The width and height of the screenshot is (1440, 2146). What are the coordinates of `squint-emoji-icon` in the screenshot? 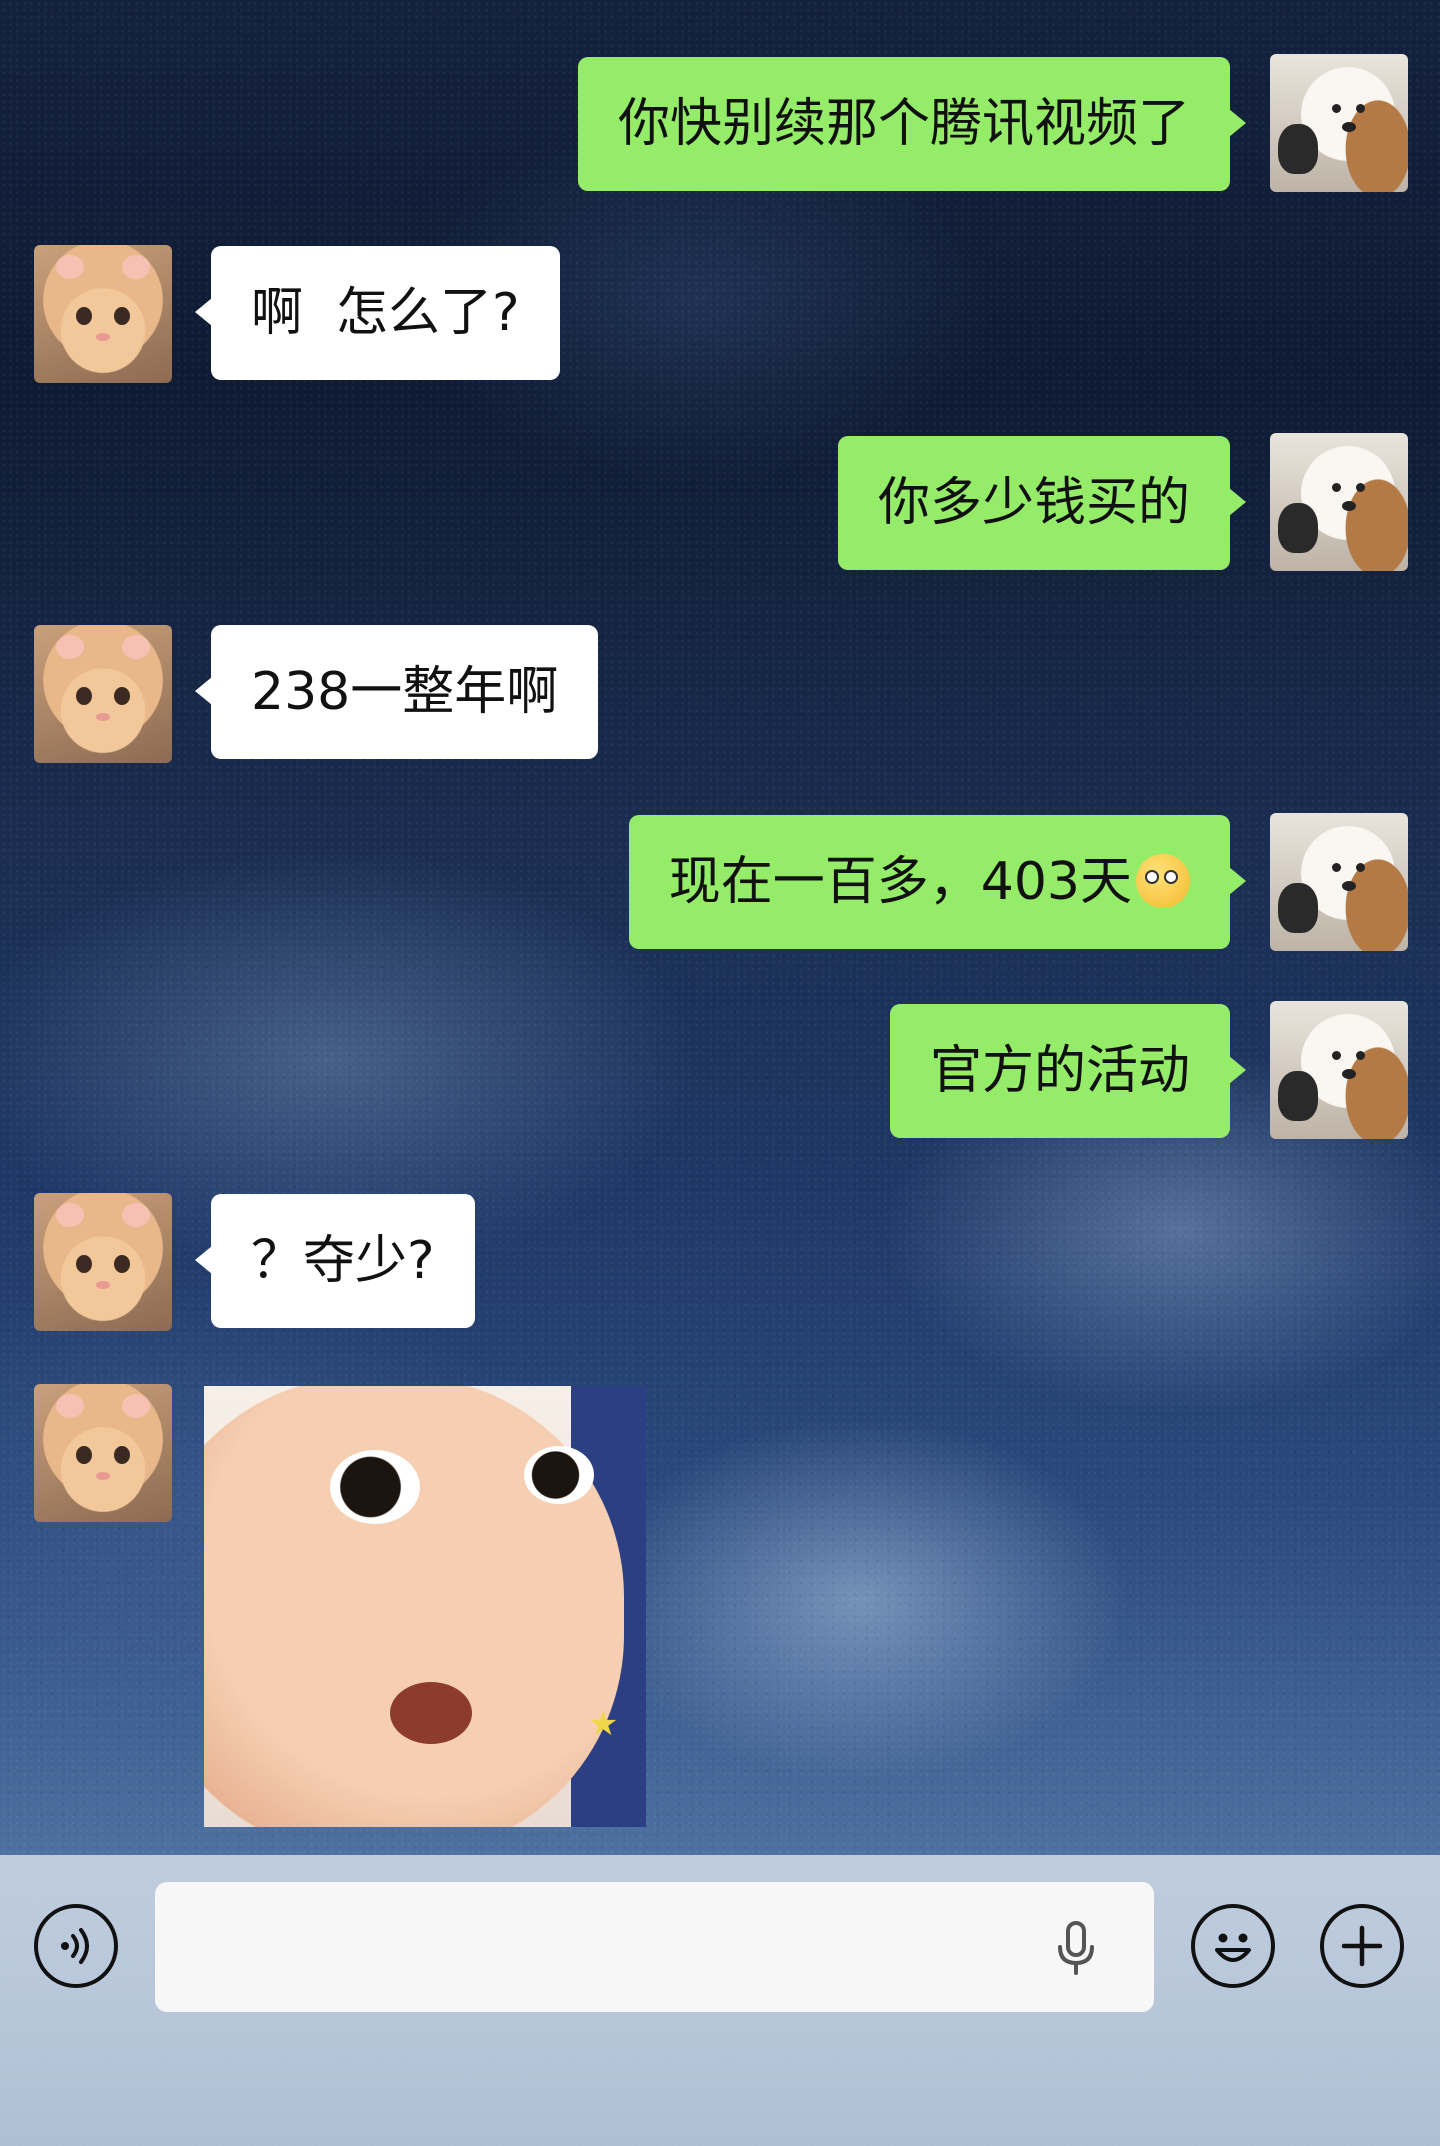 It's located at (1163, 881).